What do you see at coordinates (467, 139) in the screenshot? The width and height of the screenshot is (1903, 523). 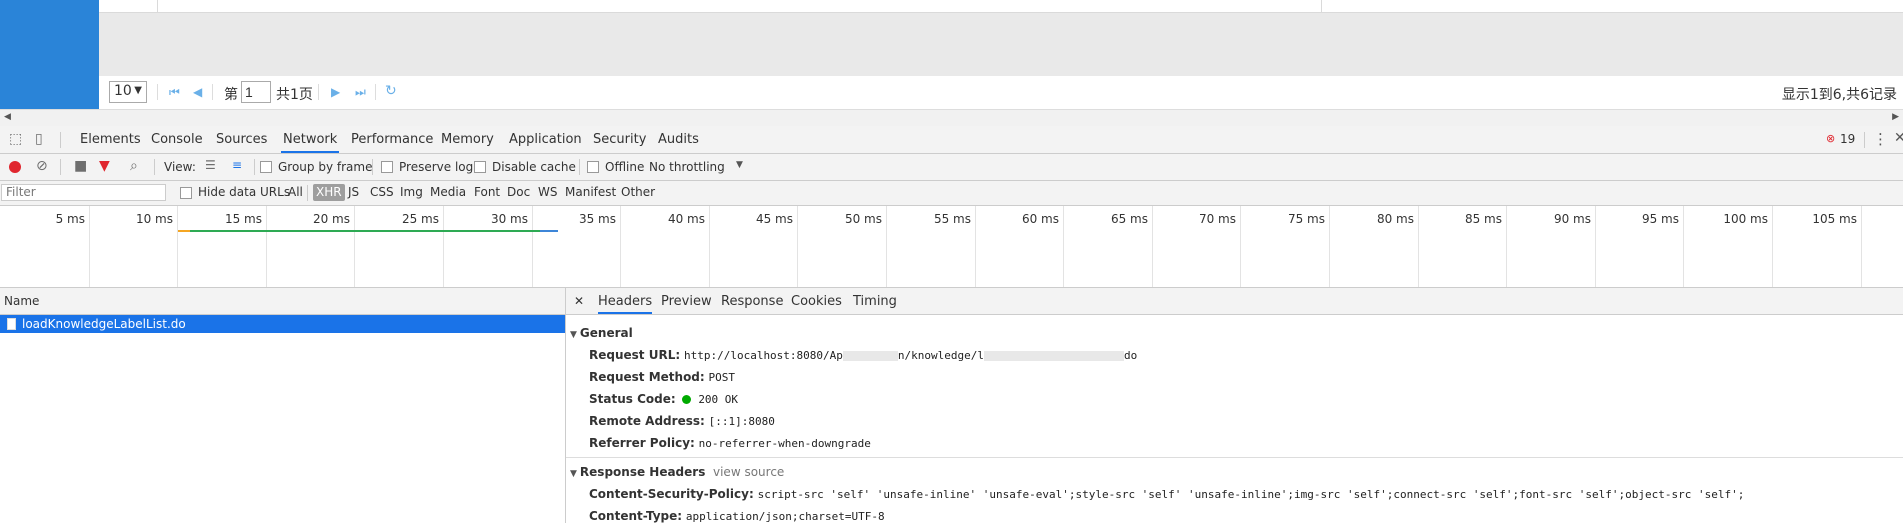 I see `tab-memory: Memory` at bounding box center [467, 139].